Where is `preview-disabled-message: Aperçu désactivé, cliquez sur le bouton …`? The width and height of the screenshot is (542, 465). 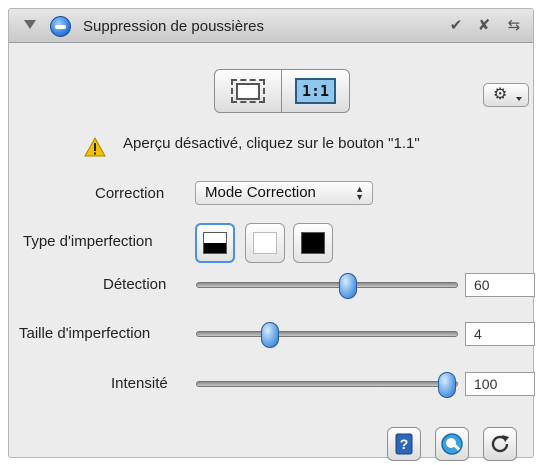
preview-disabled-message: Aperçu désactivé, cliquez sur le bouton … is located at coordinates (271, 143).